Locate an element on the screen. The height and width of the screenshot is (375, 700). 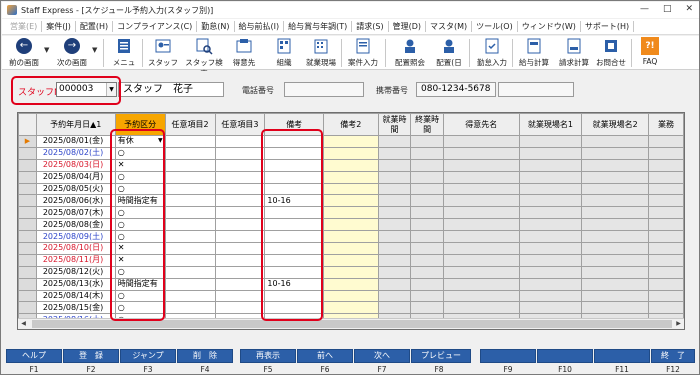
col-header-work-end: 終業時間 is located at coordinates (427, 124).